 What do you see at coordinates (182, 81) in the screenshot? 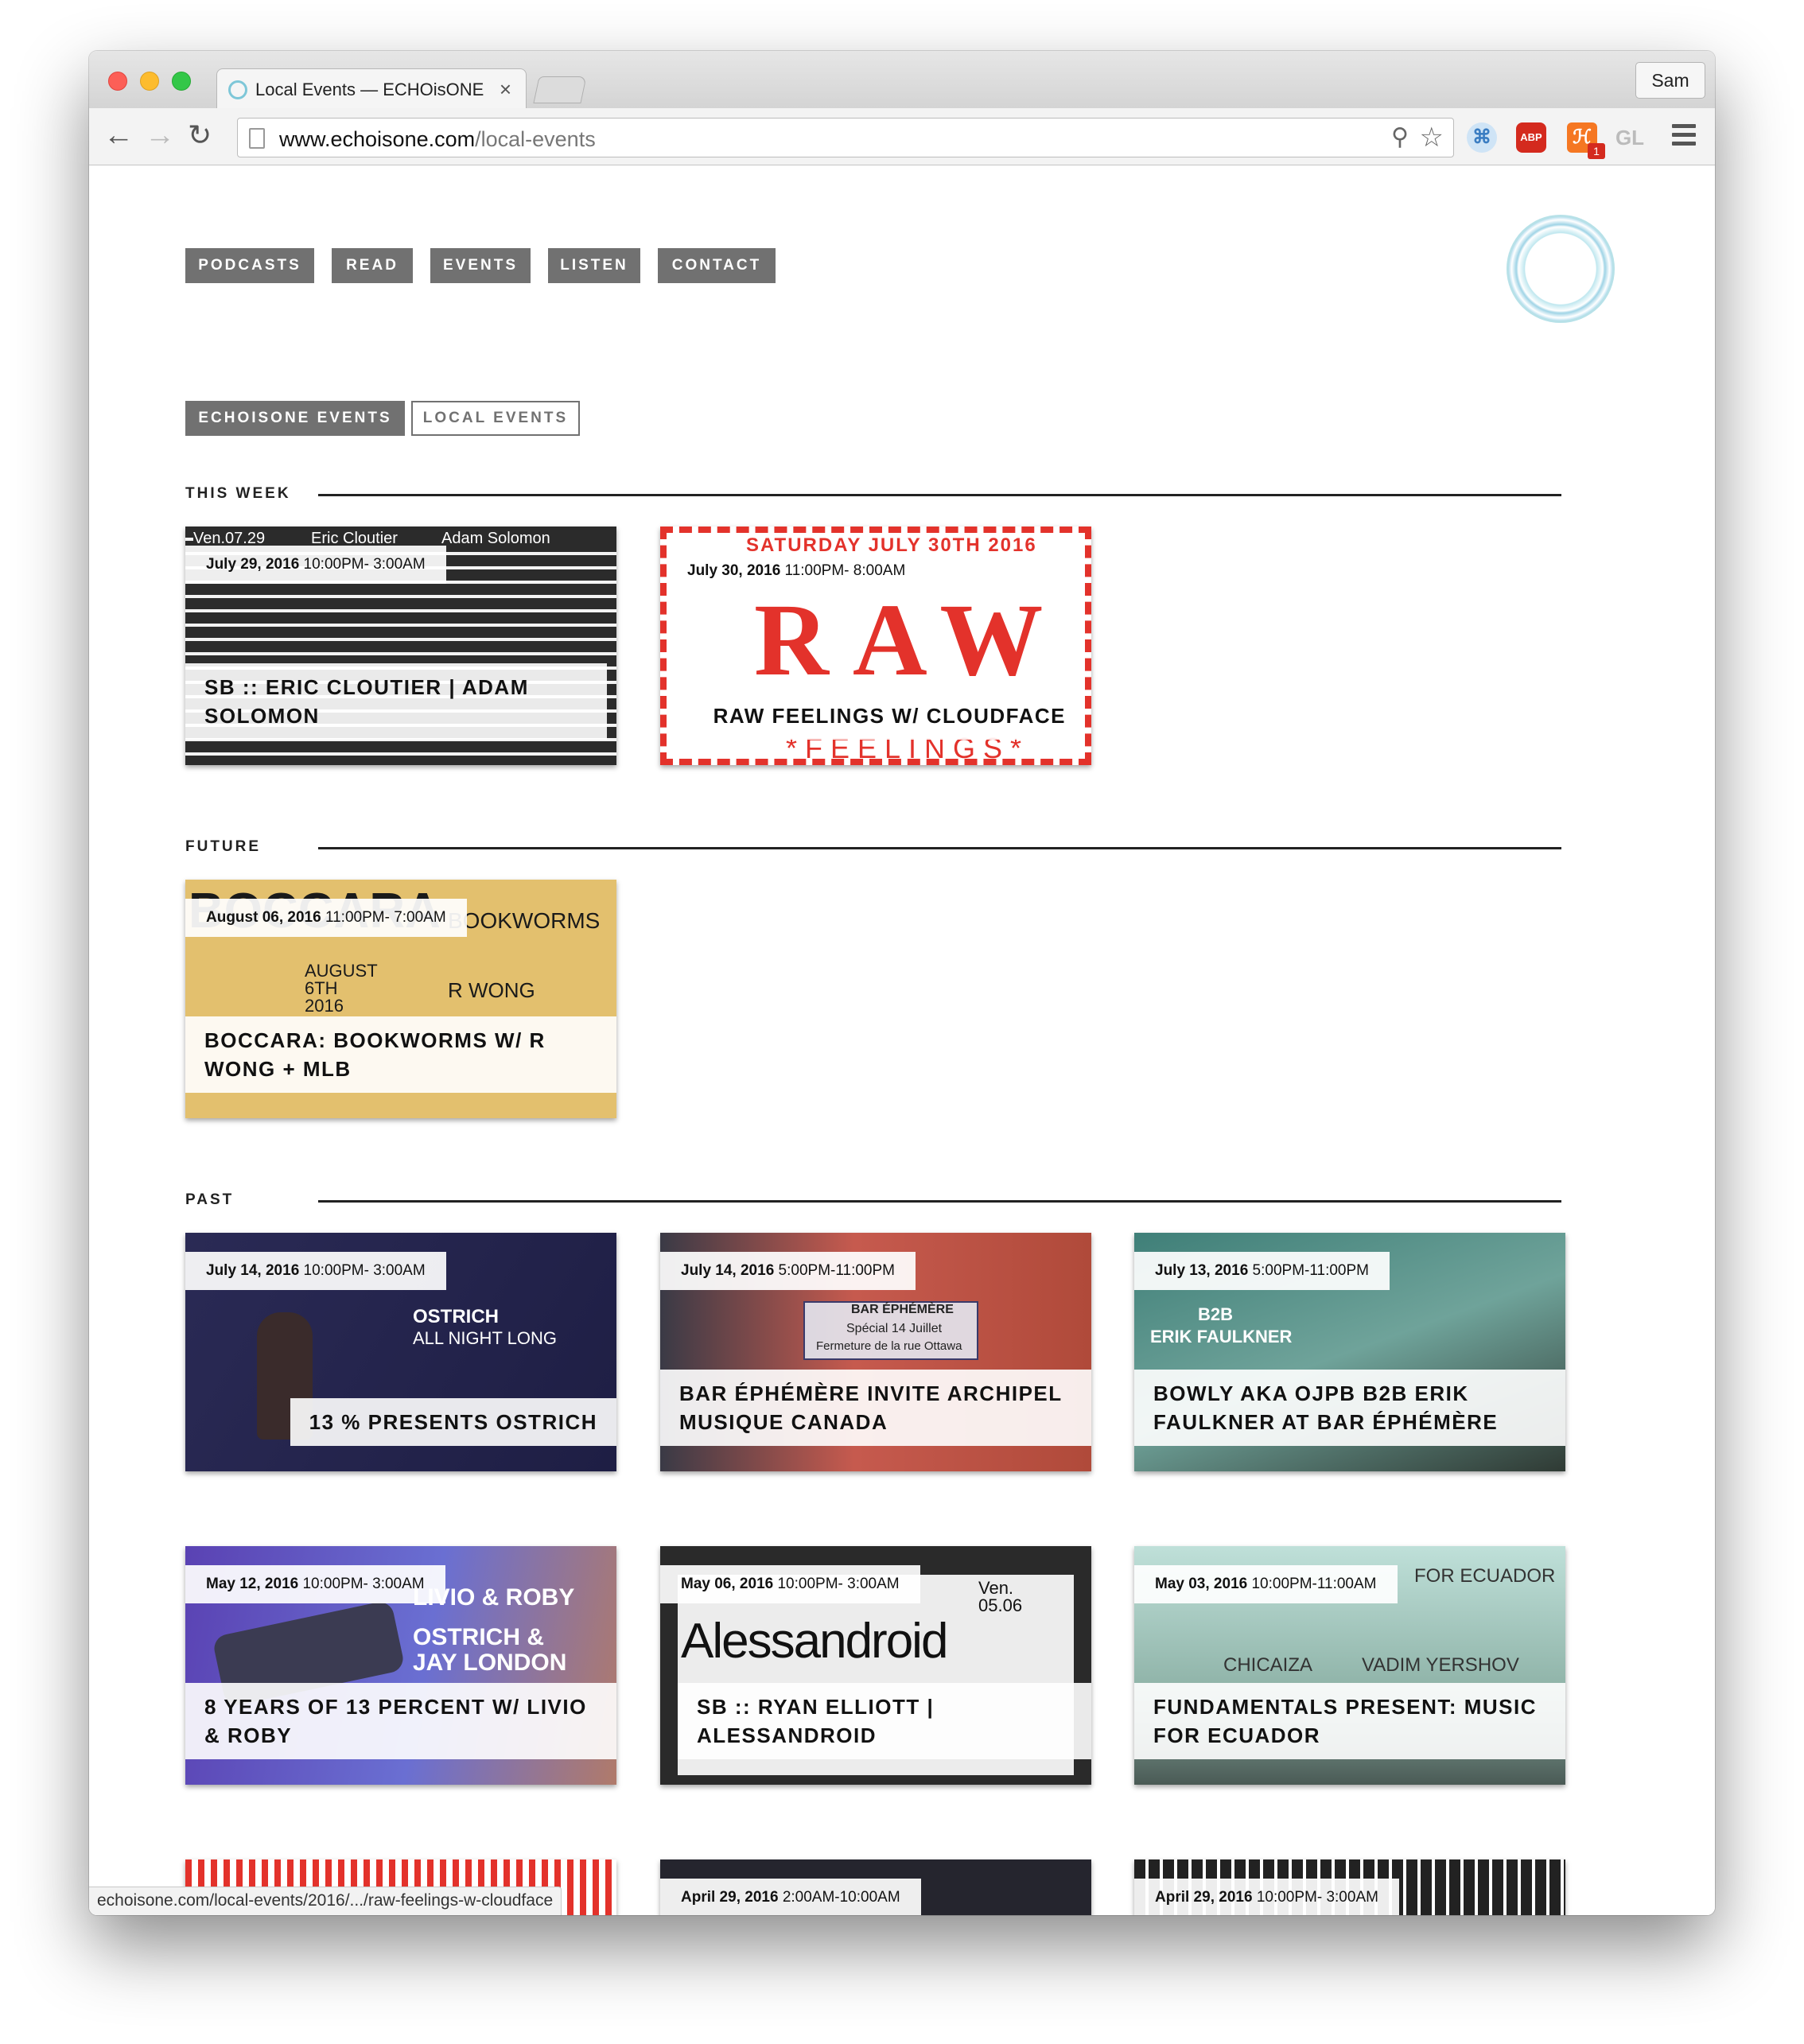
I see `zoom-window-button` at bounding box center [182, 81].